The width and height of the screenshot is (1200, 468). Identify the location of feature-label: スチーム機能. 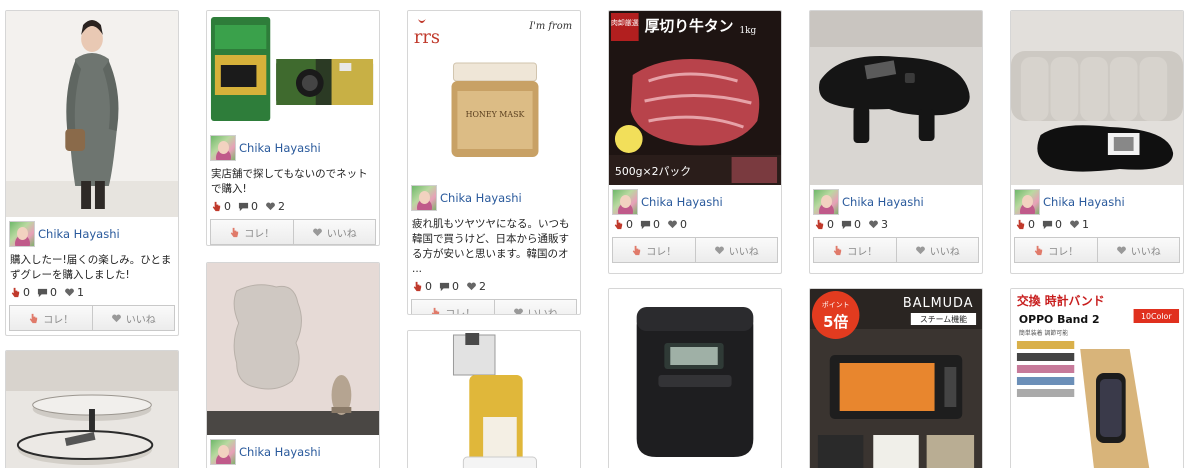
(943, 319).